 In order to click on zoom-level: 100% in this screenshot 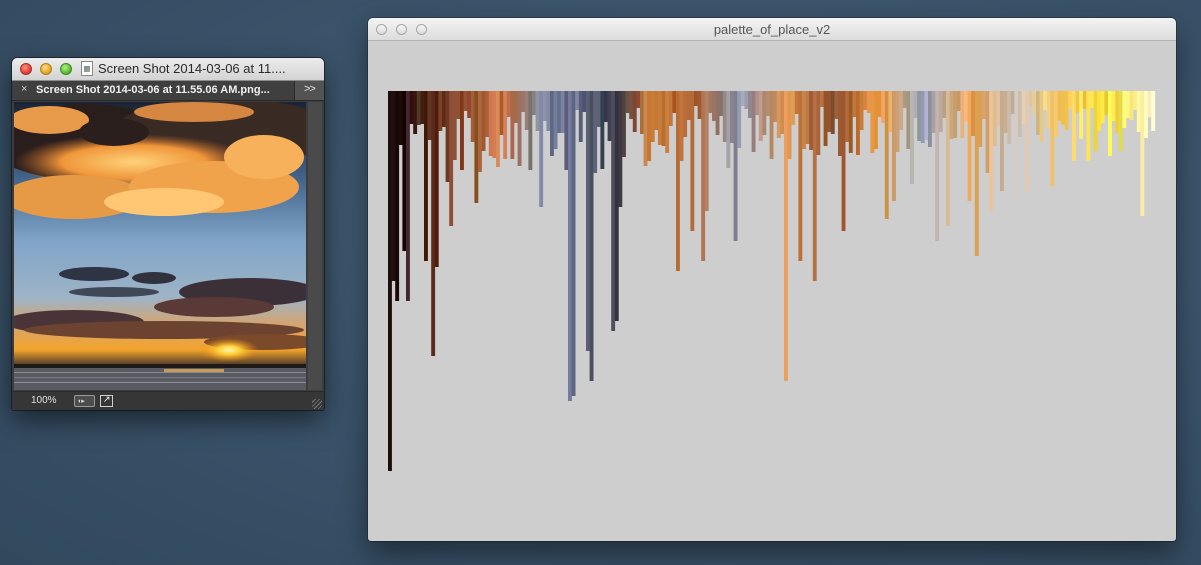, I will do `click(44, 400)`.